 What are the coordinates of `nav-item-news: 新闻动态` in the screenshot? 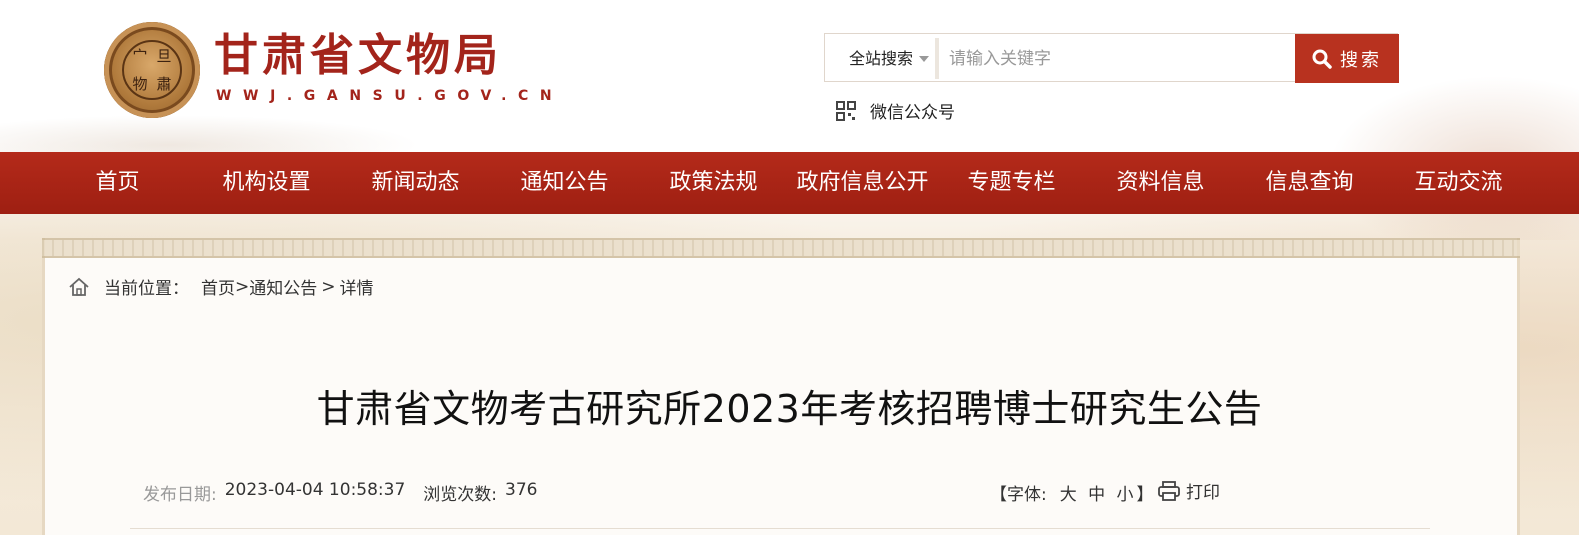 It's located at (415, 183).